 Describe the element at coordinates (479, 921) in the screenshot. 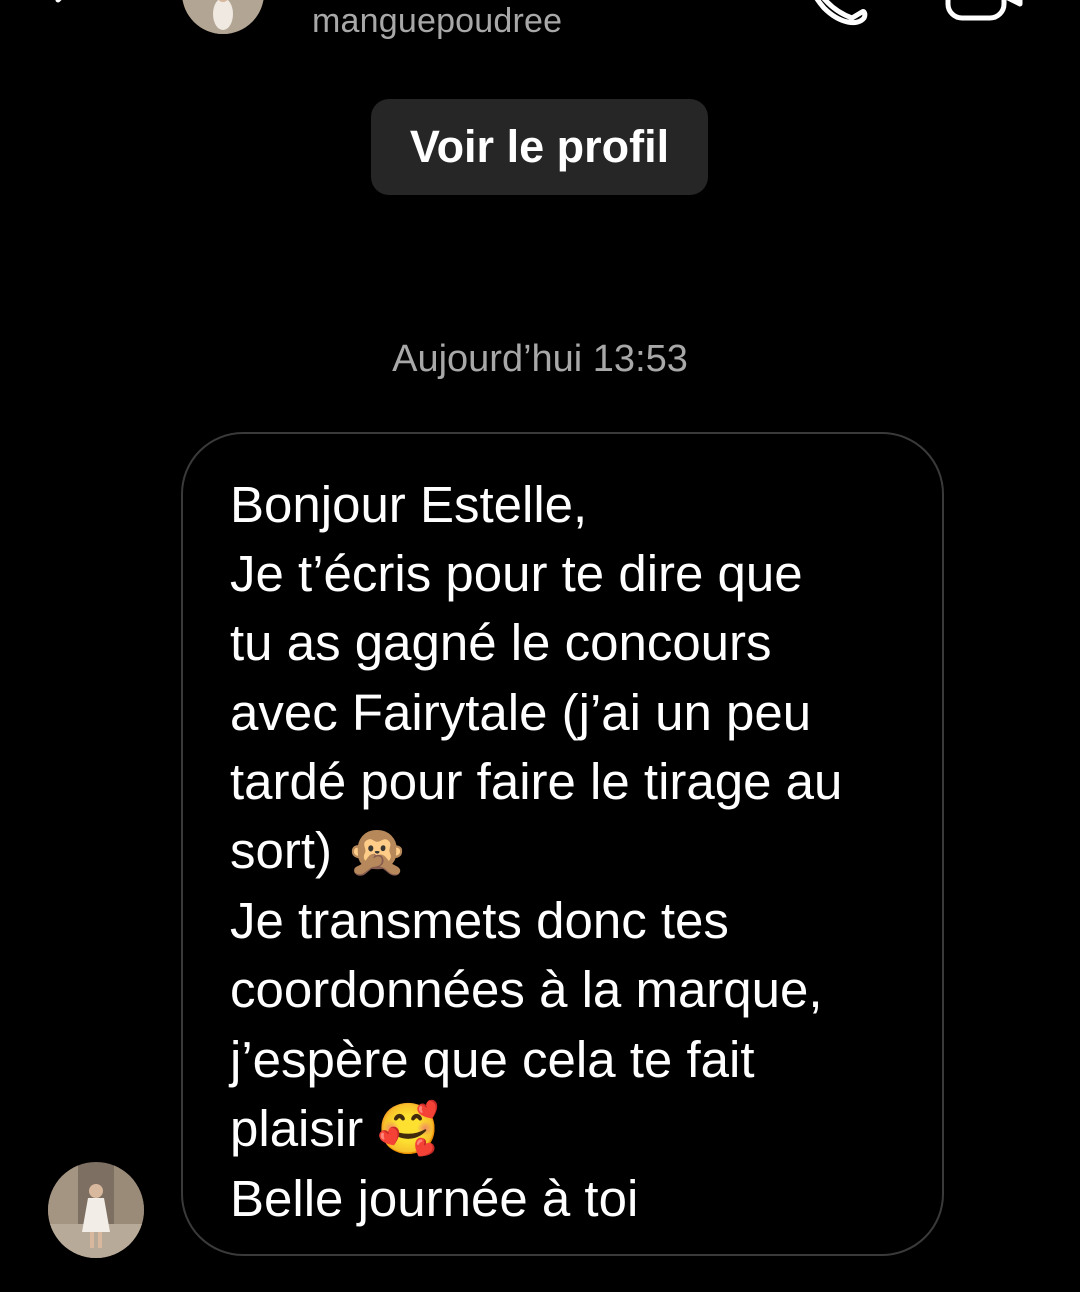

I see `message-line: Je transmets donc tes` at that location.